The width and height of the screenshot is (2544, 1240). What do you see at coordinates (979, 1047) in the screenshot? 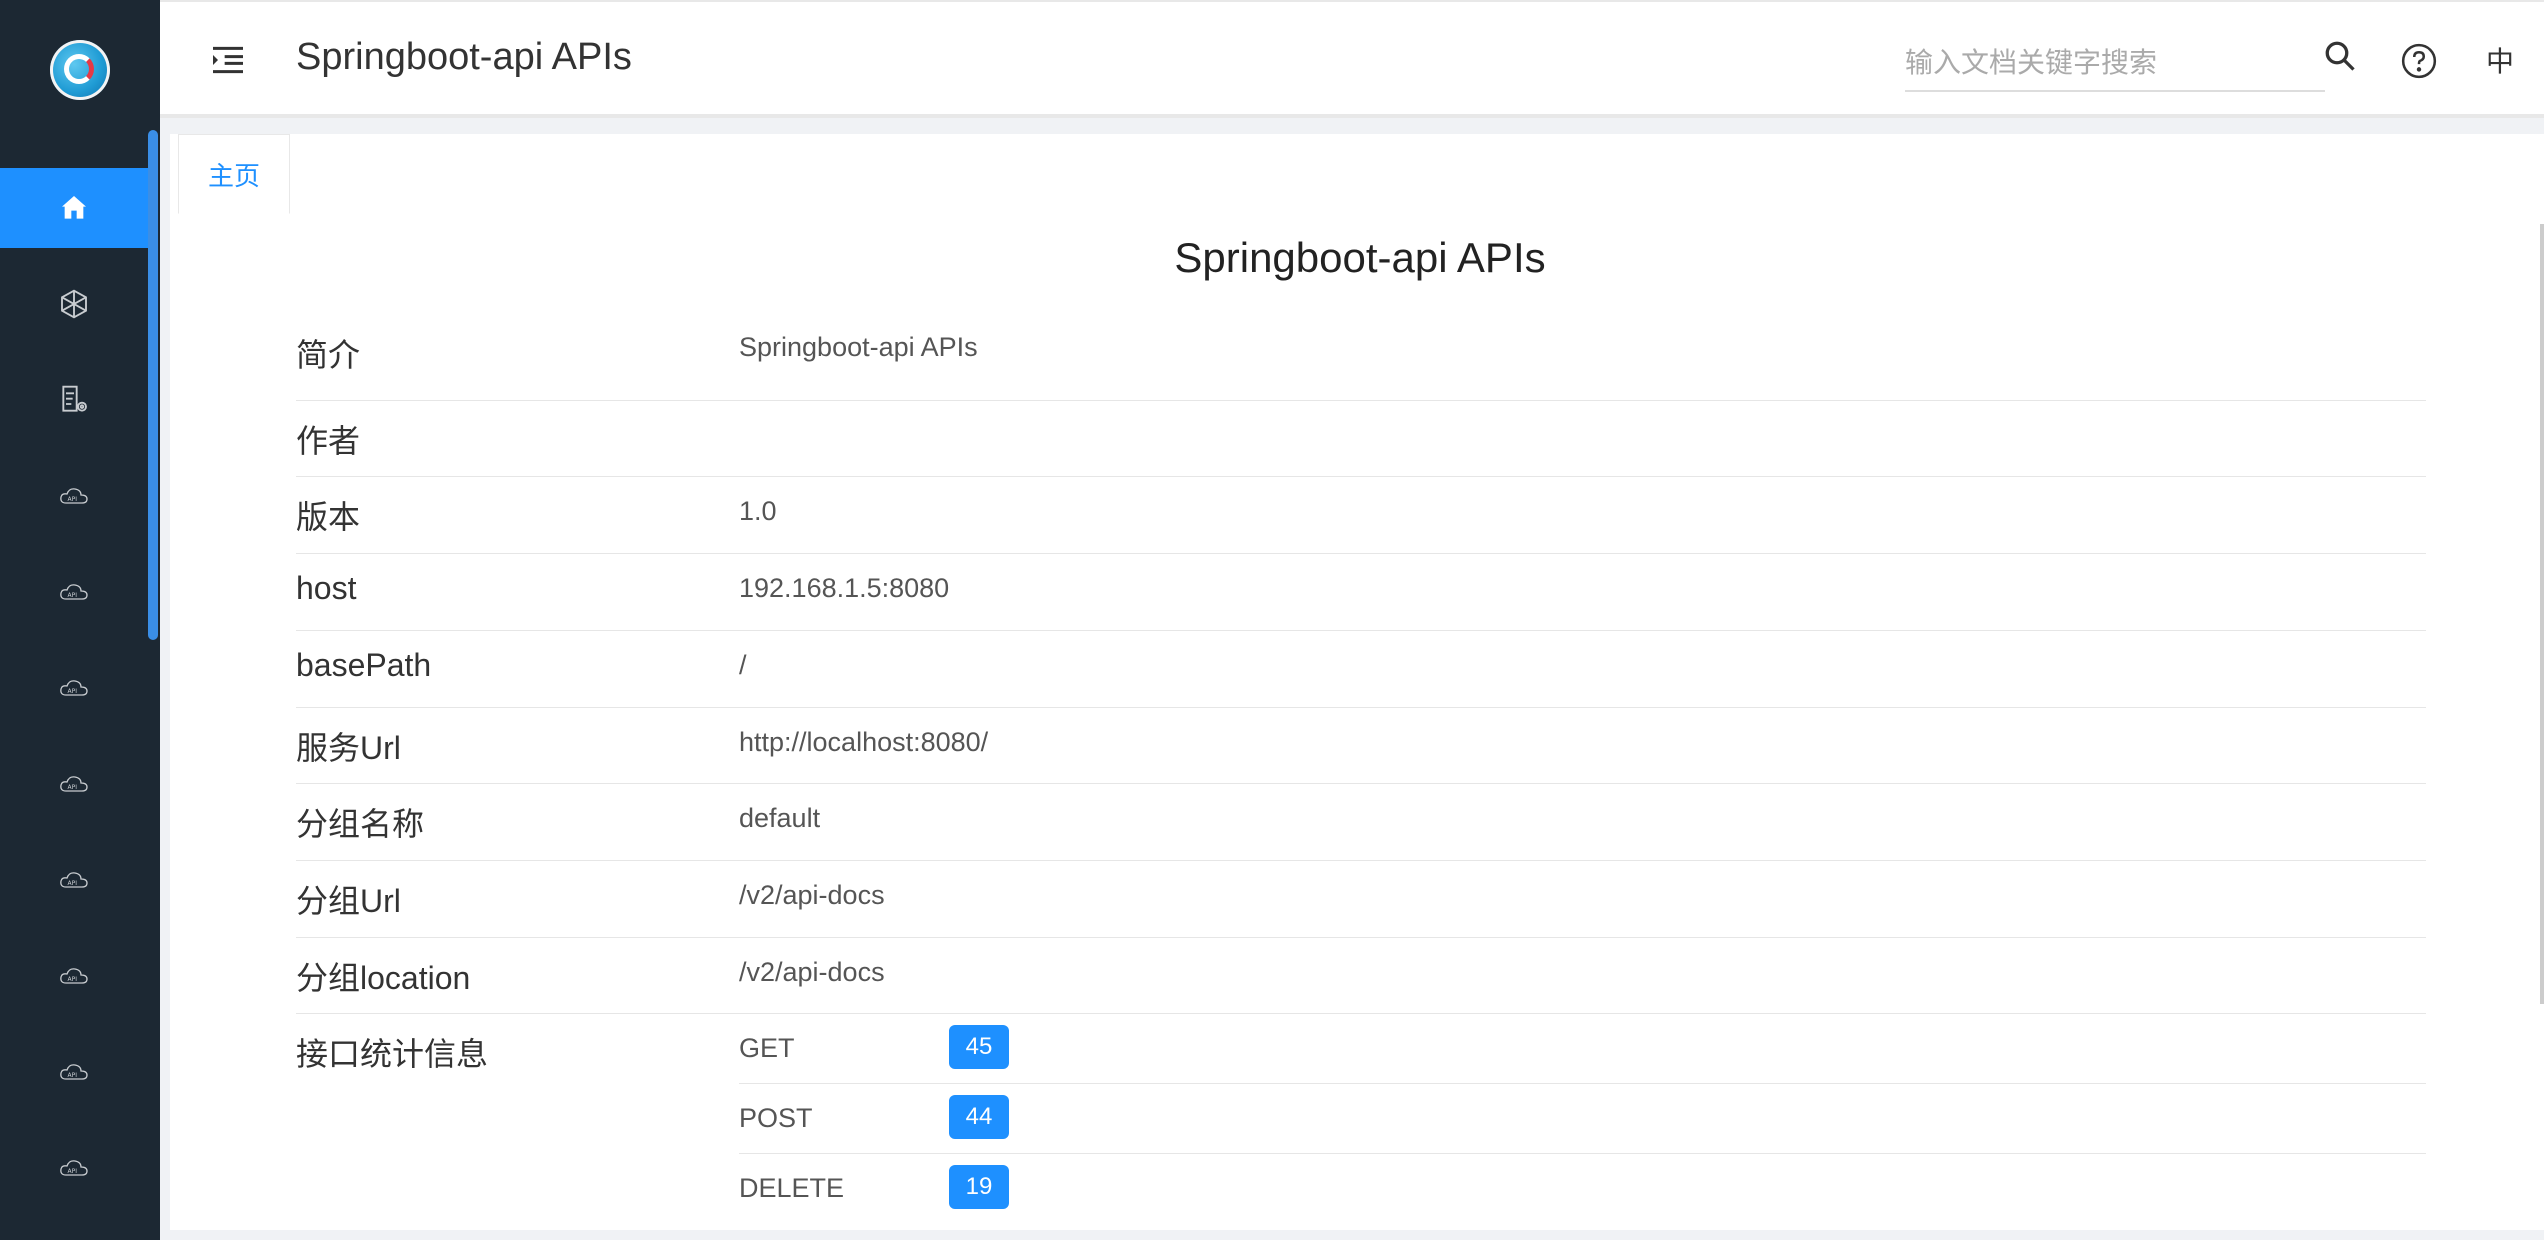
I see `stat-count-badge: 45` at bounding box center [979, 1047].